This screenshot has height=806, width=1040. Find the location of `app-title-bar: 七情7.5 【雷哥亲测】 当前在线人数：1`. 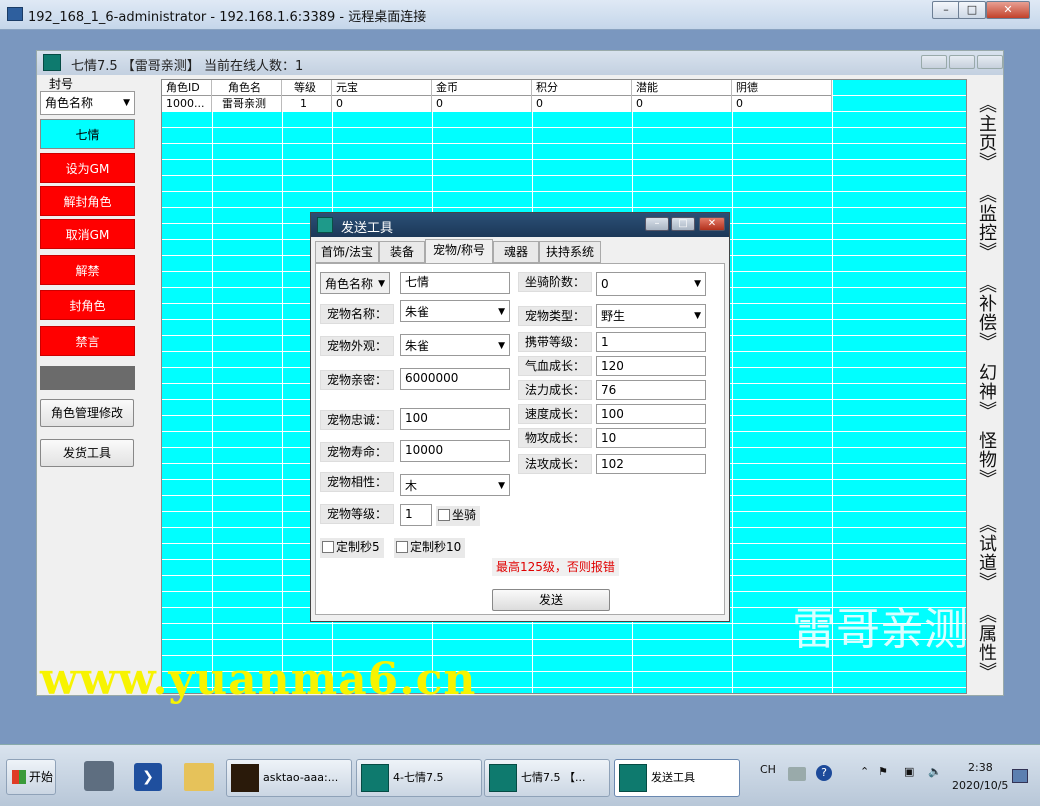

app-title-bar: 七情7.5 【雷哥亲测】 当前在线人数：1 is located at coordinates (520, 63).